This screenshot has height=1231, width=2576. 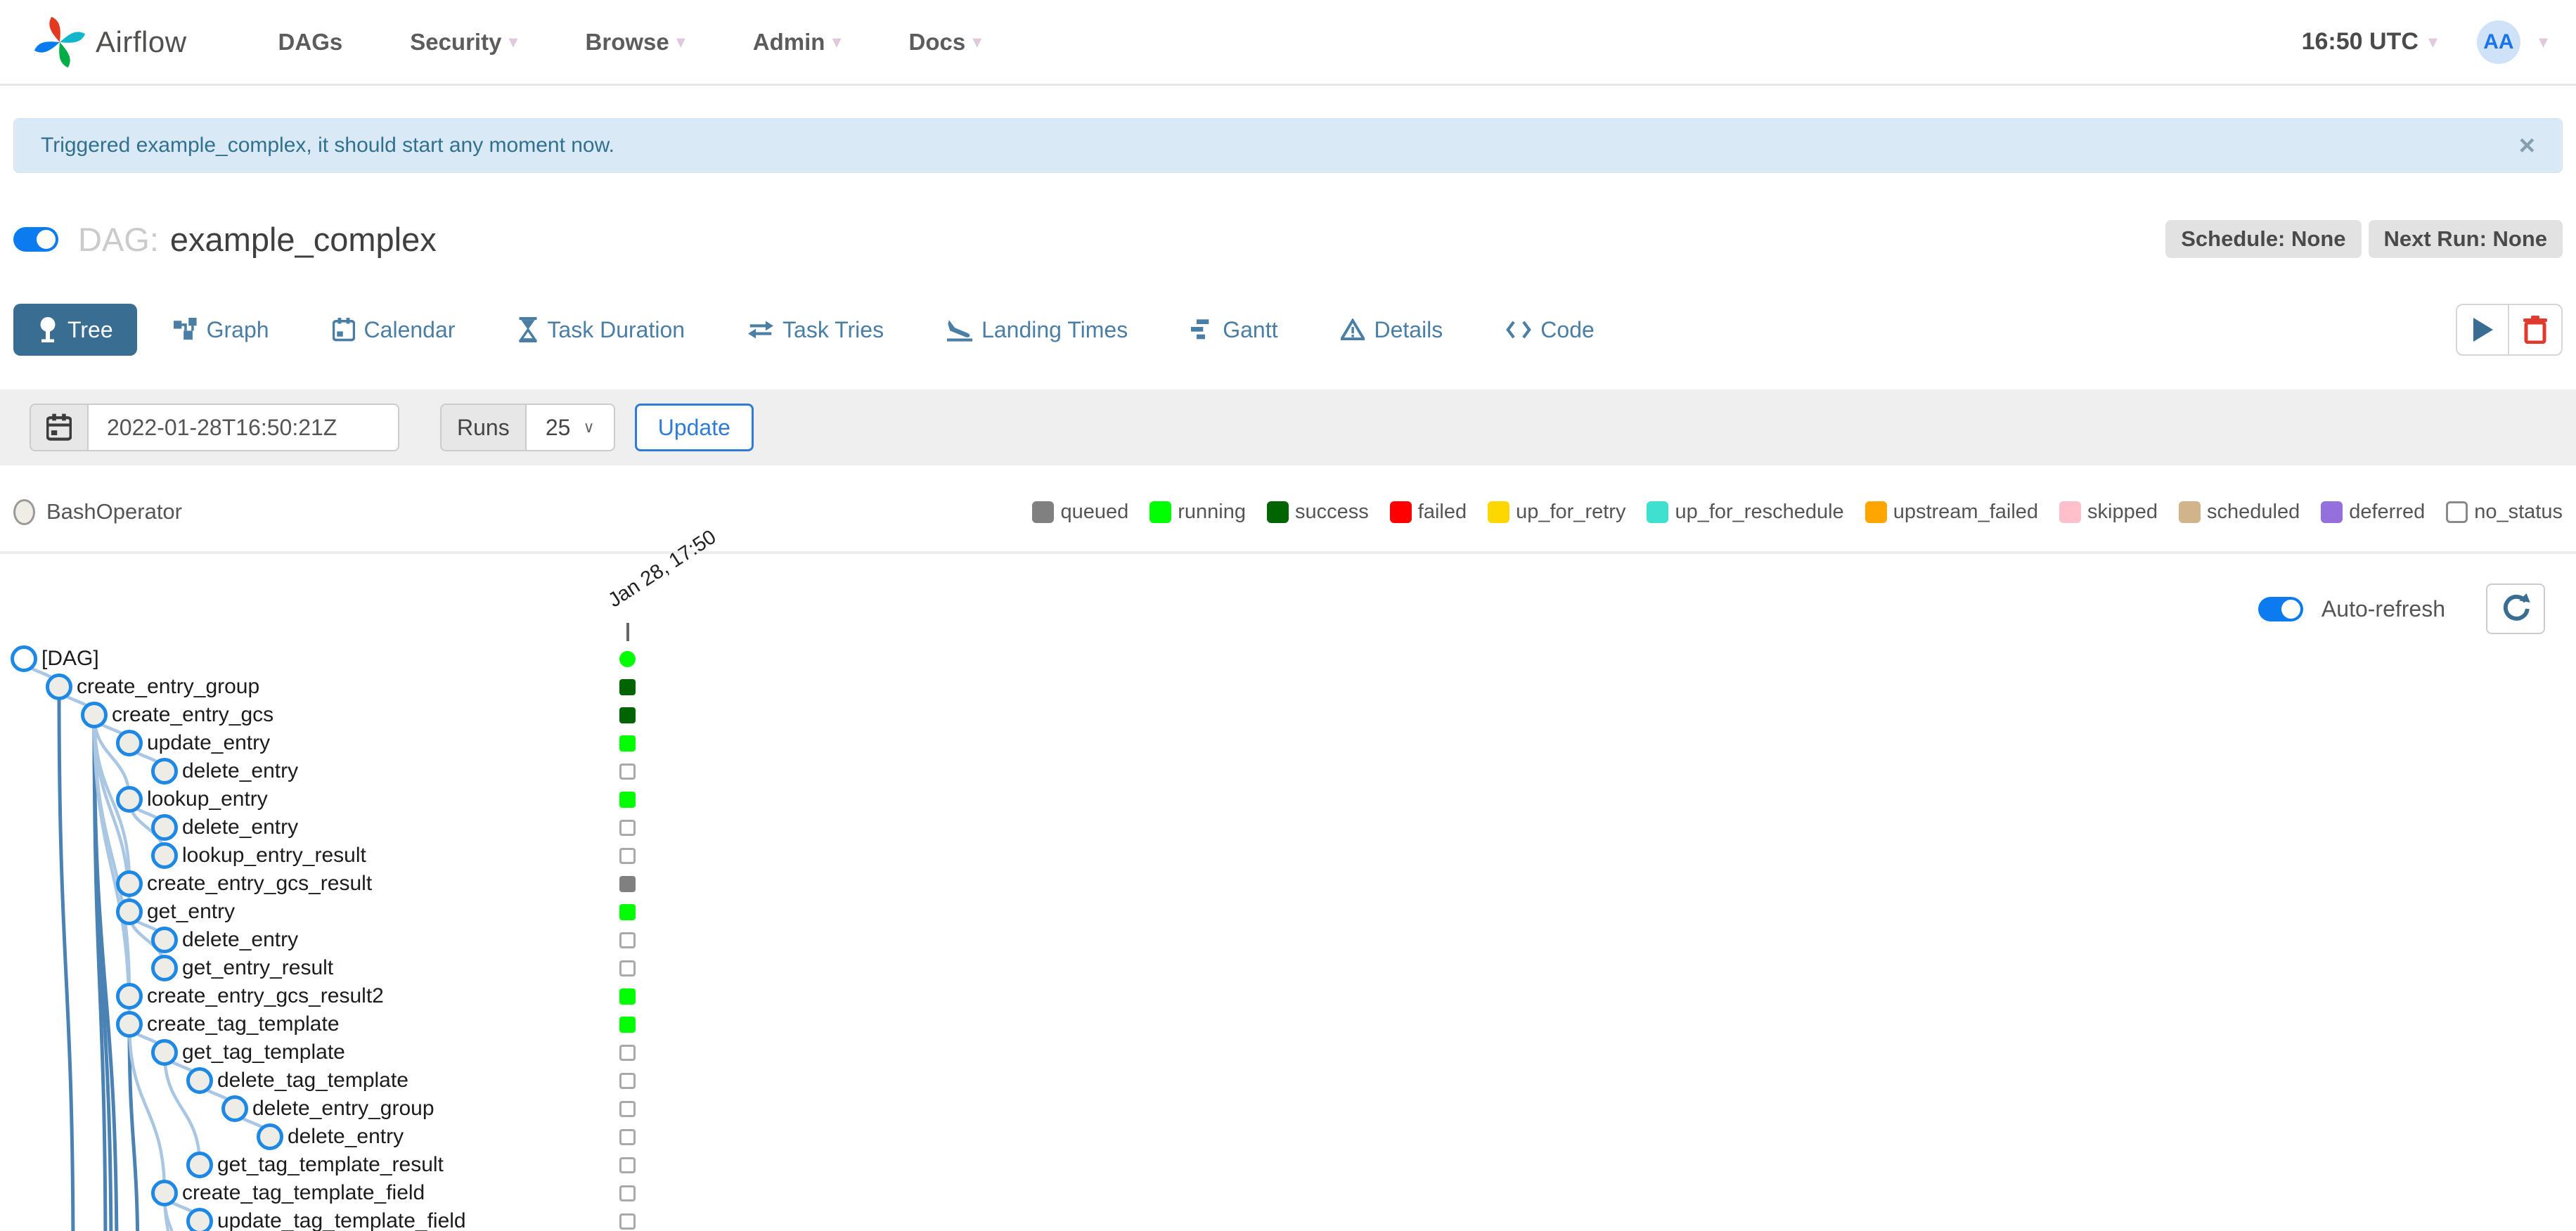 I want to click on task-node-delete_entry_group, so click(x=234, y=1108).